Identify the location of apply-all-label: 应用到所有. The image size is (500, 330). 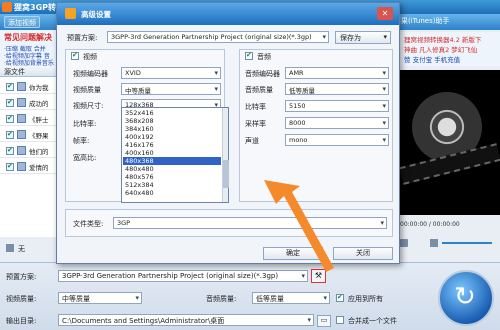
(365, 299).